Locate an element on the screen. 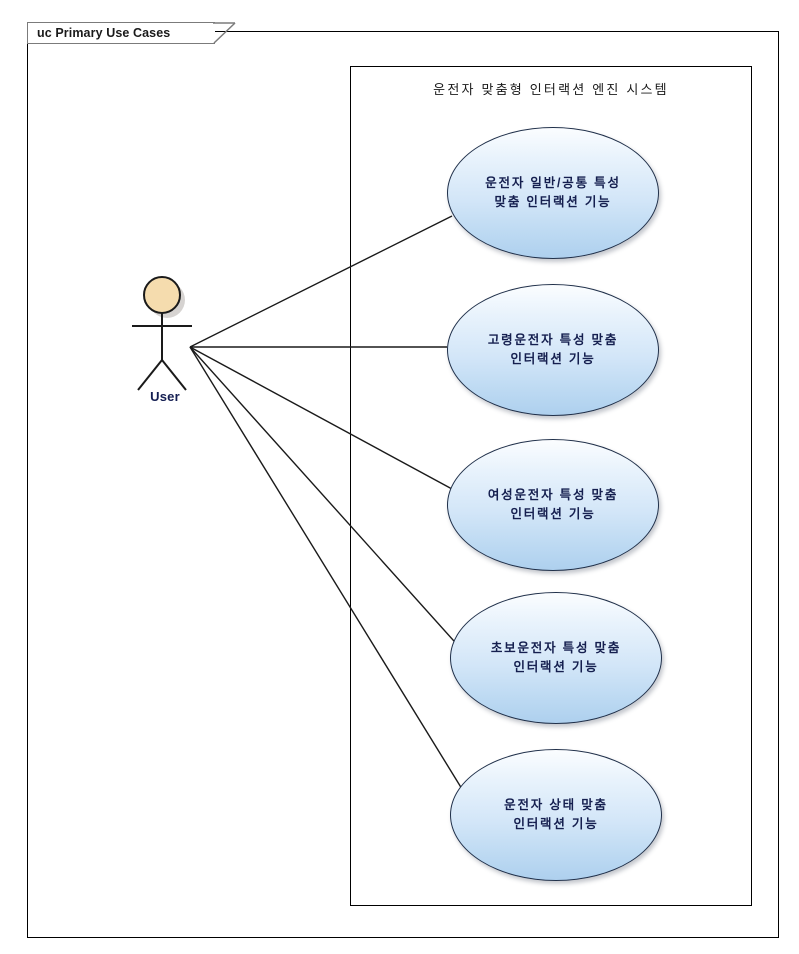 This screenshot has height=954, width=799. usecase-uc2-label: 고령운전자 특성 맞춤 인터랙션 기능 is located at coordinates (553, 349).